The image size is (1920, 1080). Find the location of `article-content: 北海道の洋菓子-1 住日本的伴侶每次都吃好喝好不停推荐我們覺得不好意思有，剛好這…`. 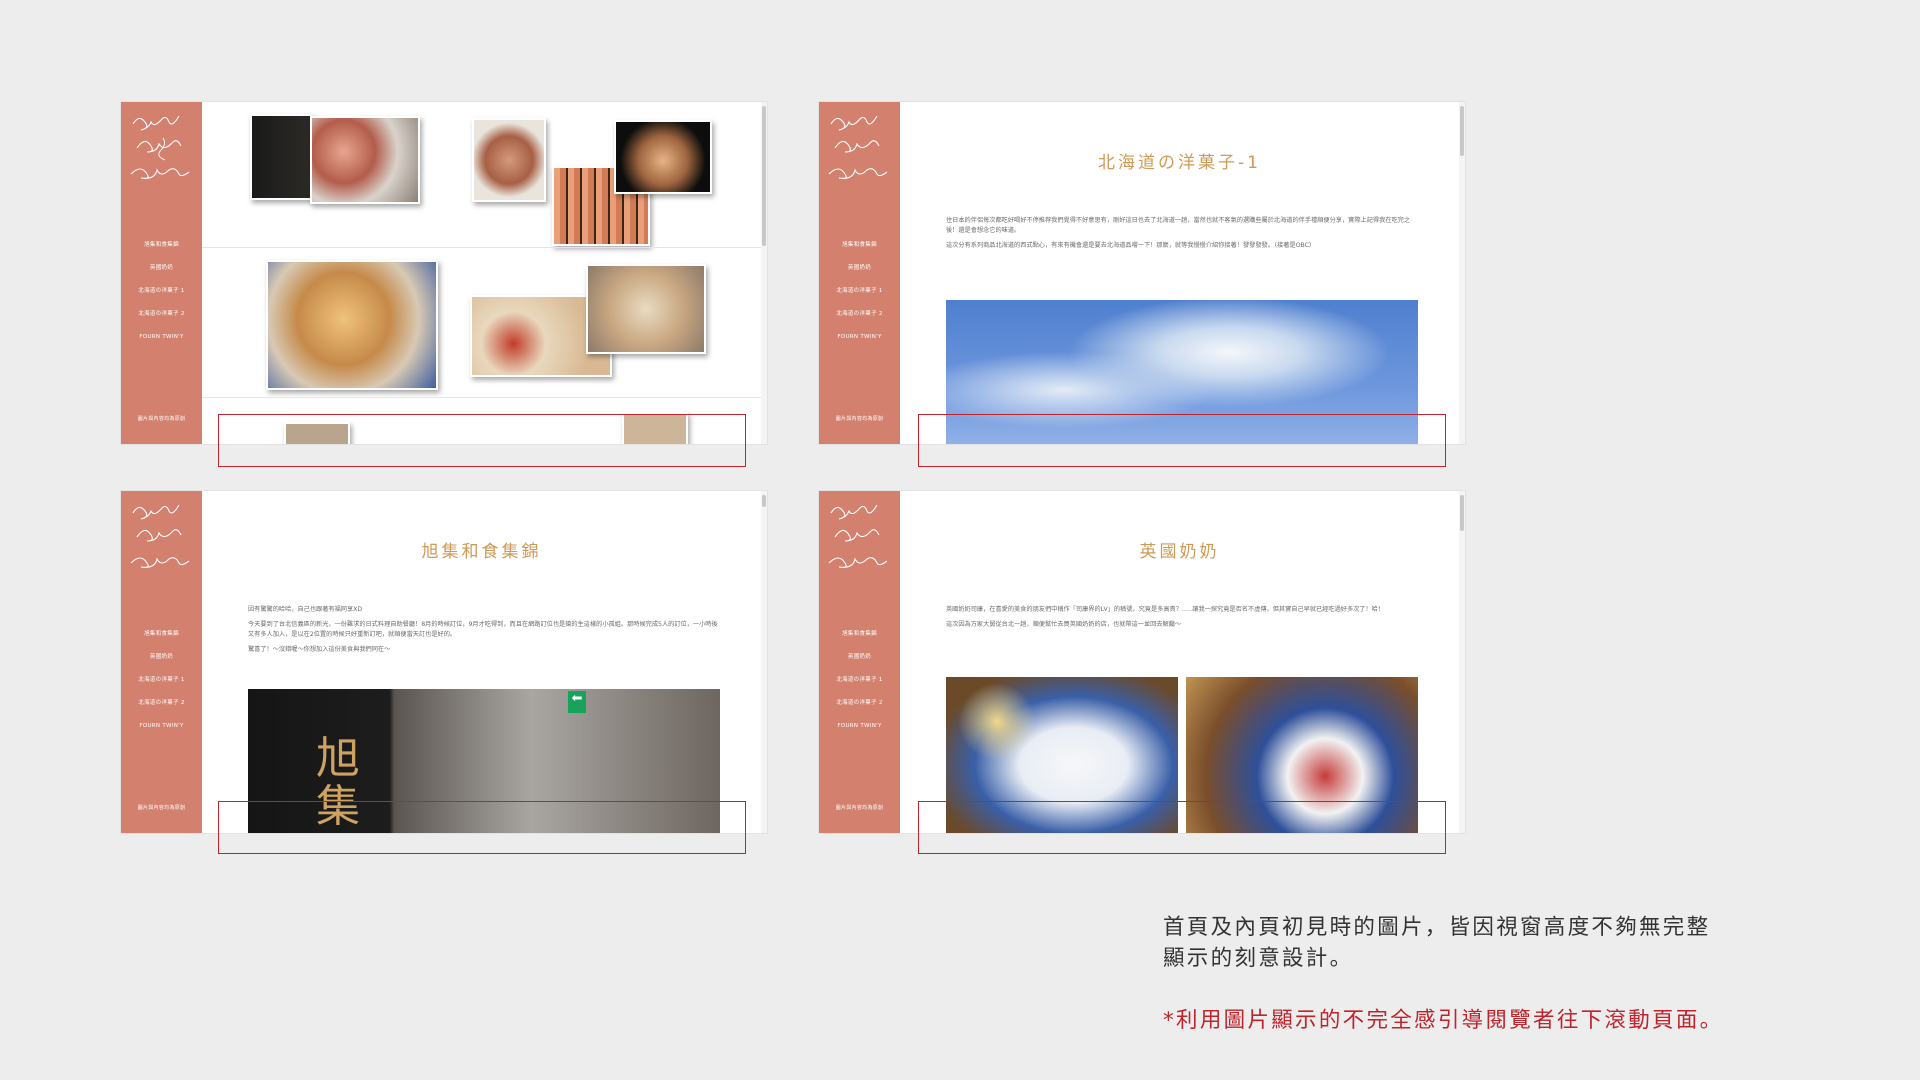

article-content: 北海道の洋菓子-1 住日本的伴侶每次都吃好喝好不停推荐我們覺得不好意思有，剛好這… is located at coordinates (1179, 273).